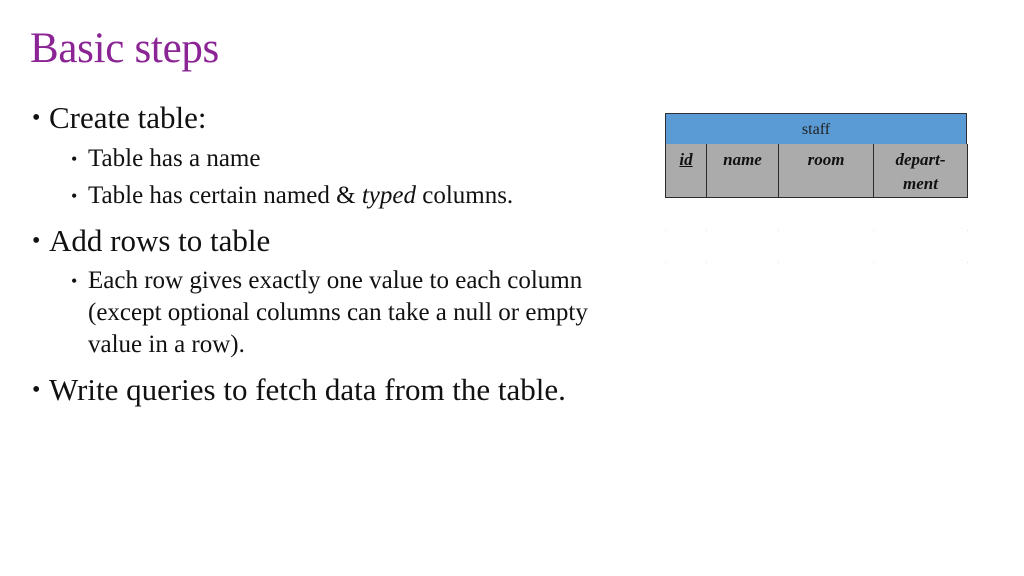 This screenshot has height=576, width=1024. What do you see at coordinates (920, 171) in the screenshot?
I see `column-header-department: depart-ment` at bounding box center [920, 171].